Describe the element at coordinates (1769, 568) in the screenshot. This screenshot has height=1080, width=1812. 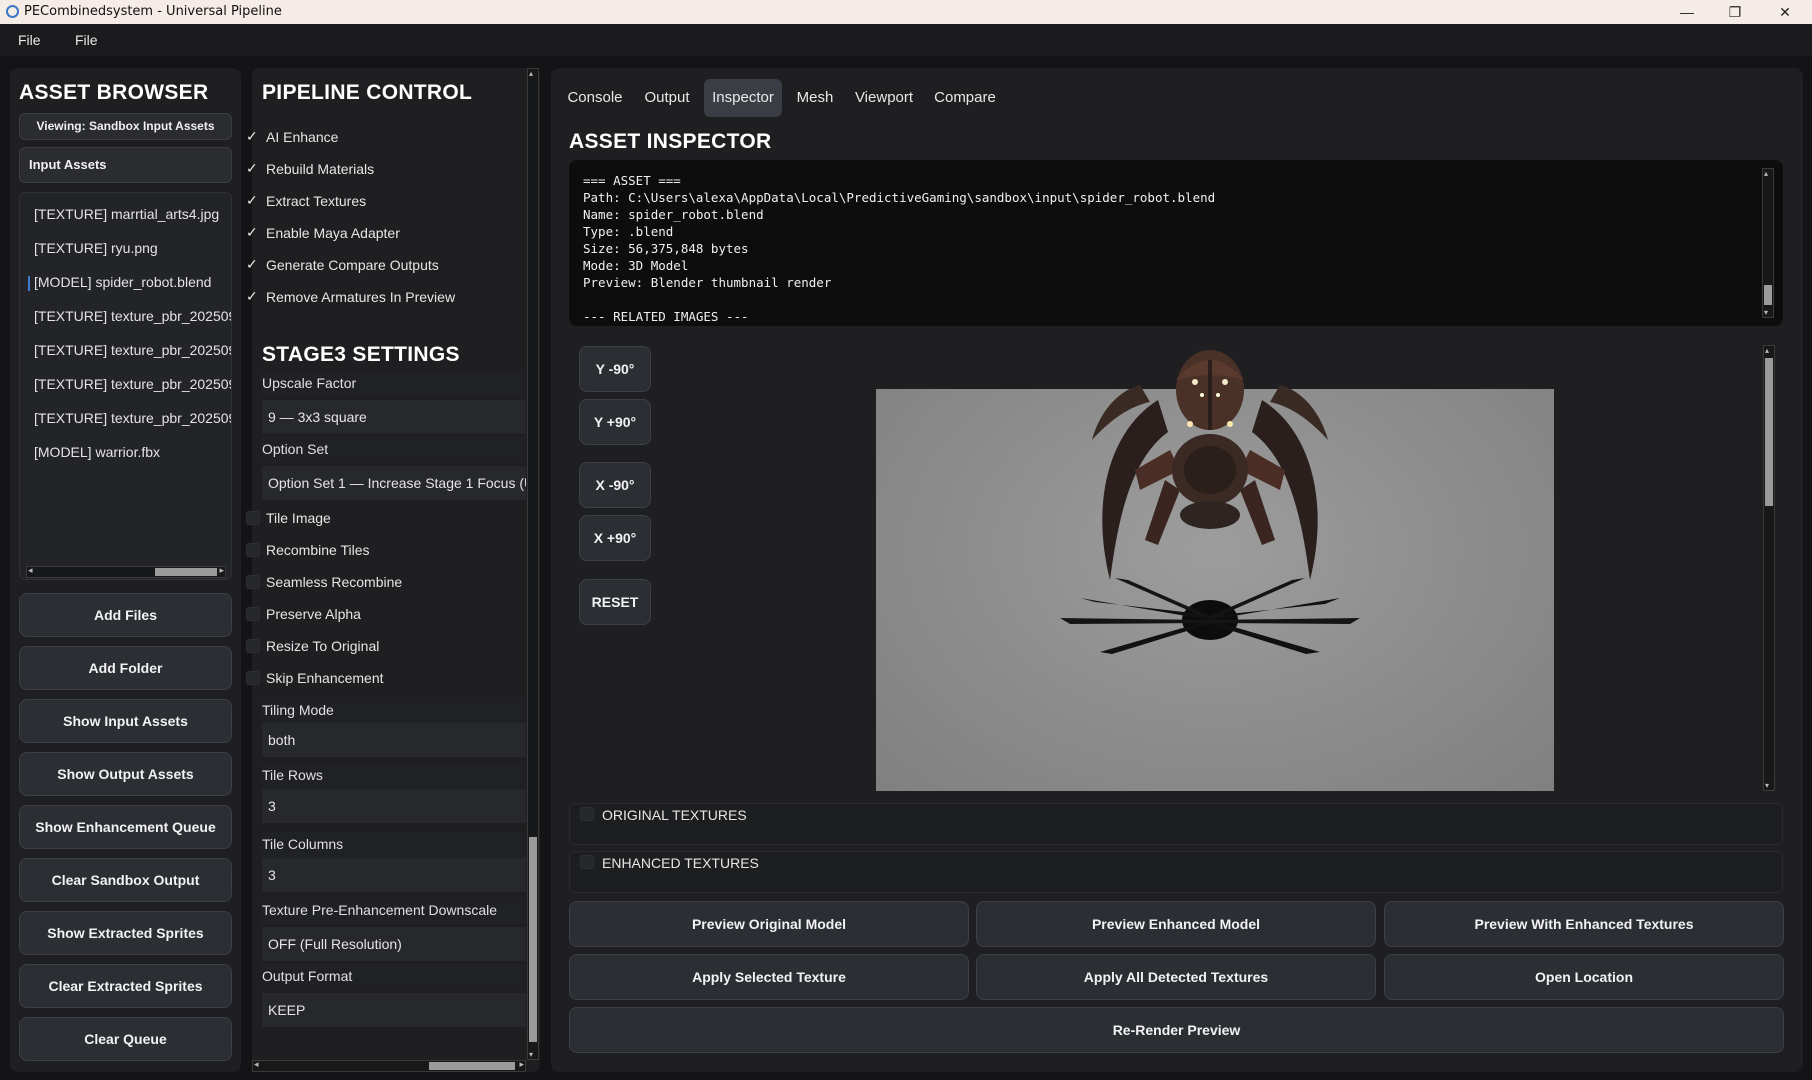
I see `viewport-vscrollbar: ▴ ▾` at that location.